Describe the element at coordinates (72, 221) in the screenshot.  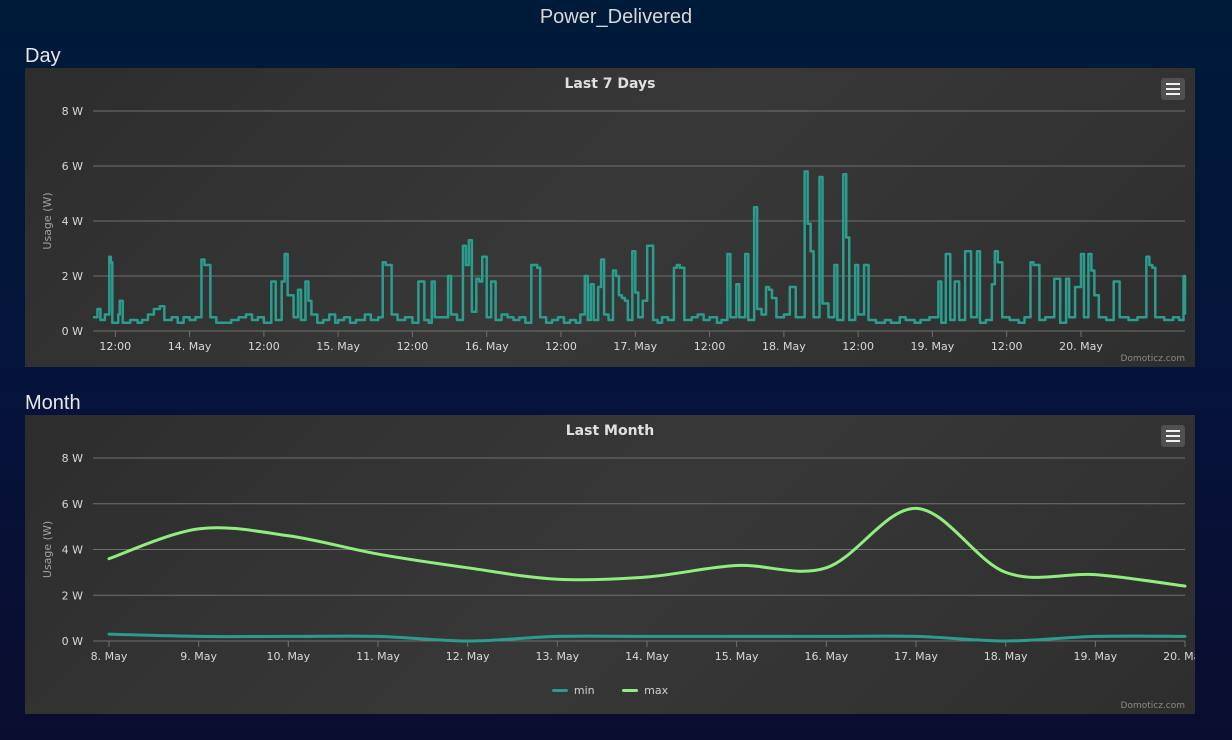
I see `day-y-tick-label: 4 W` at that location.